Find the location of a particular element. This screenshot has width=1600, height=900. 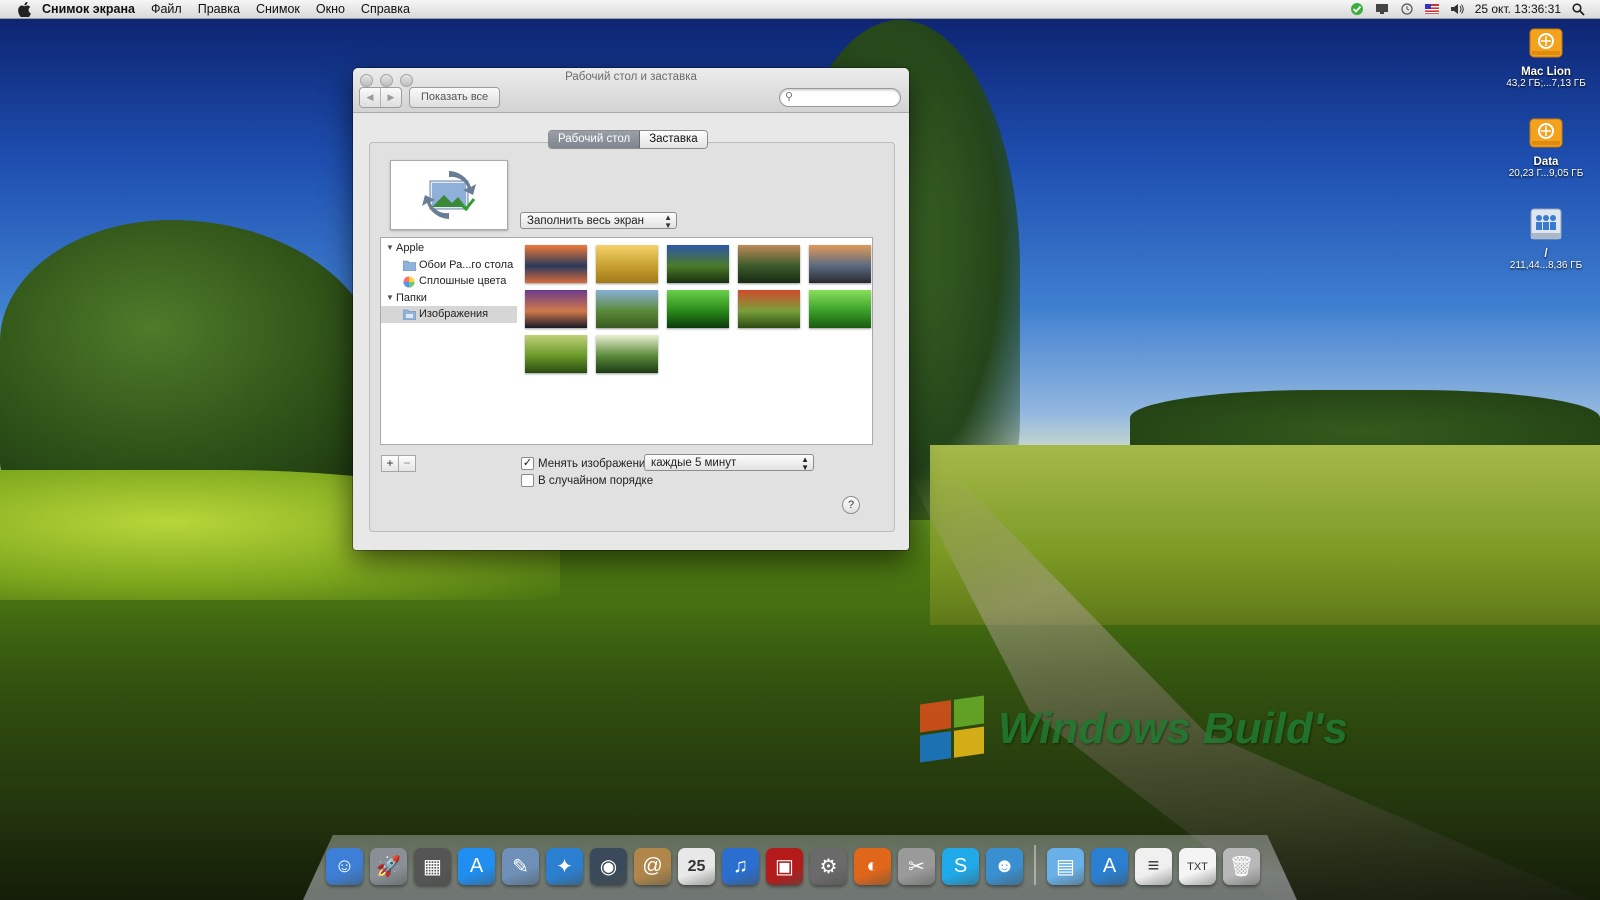

messenger-icon: ☻ is located at coordinates (1004, 866).